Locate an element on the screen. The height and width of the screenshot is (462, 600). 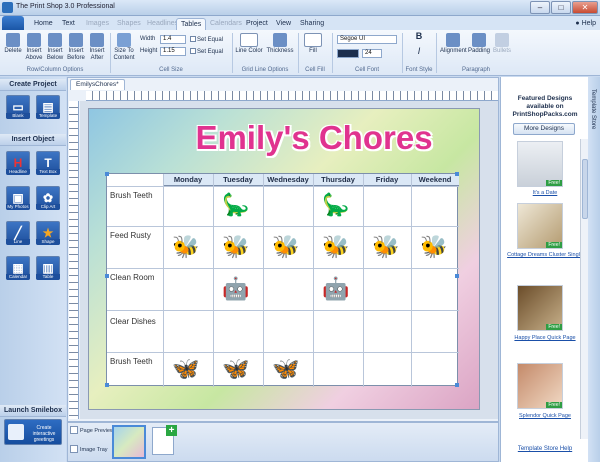
italic-button: I is located at coordinates (419, 51).